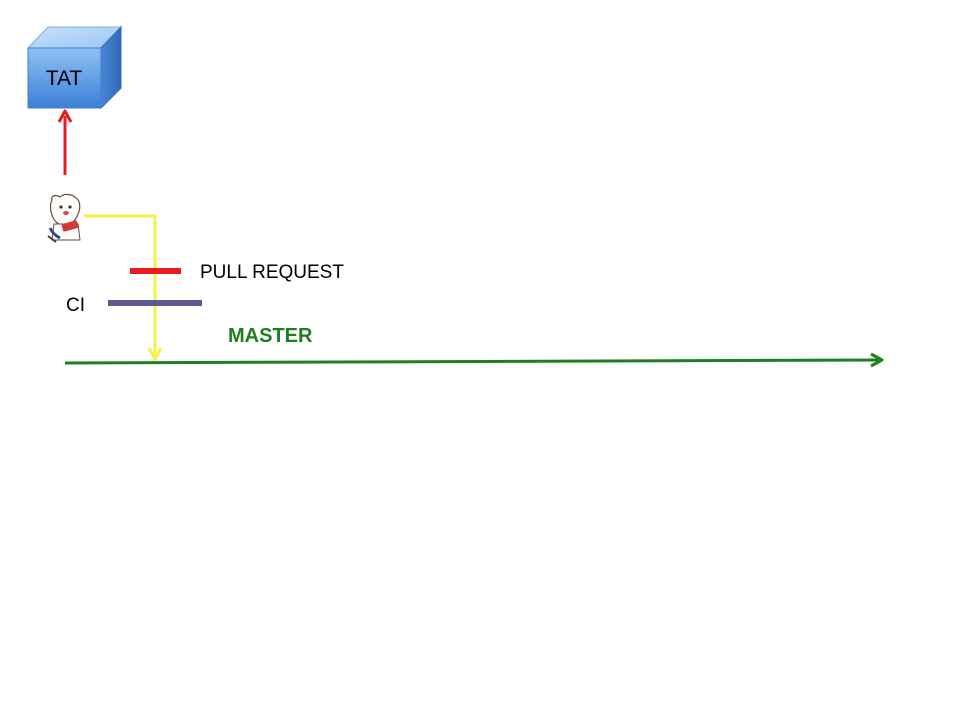 The height and width of the screenshot is (720, 960). What do you see at coordinates (65, 142) in the screenshot?
I see `tat-arrow` at bounding box center [65, 142].